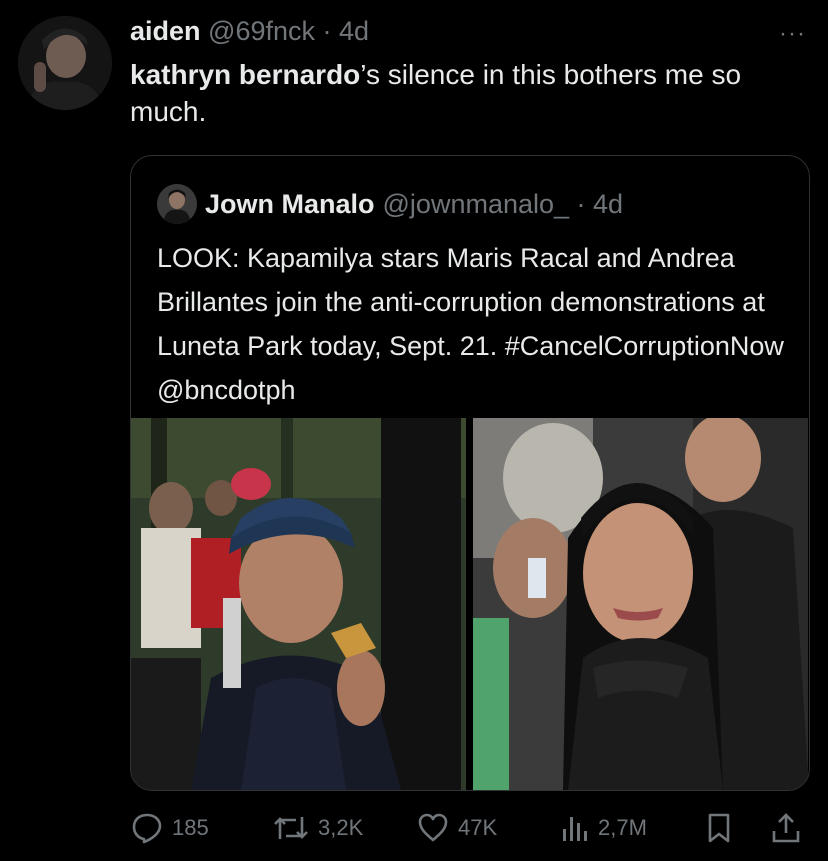 Image resolution: width=828 pixels, height=861 pixels. Describe the element at coordinates (261, 31) in the screenshot. I see `author-handle: @69fnck` at that location.